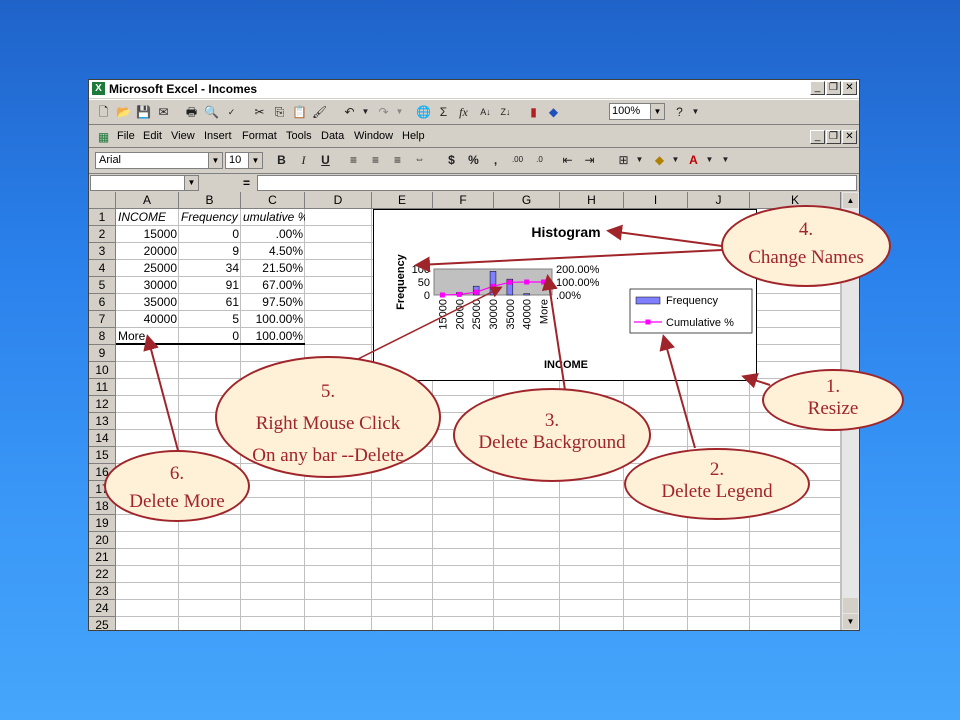  What do you see at coordinates (177, 486) in the screenshot?
I see `callout-delete-more: 6. Delete More` at bounding box center [177, 486].